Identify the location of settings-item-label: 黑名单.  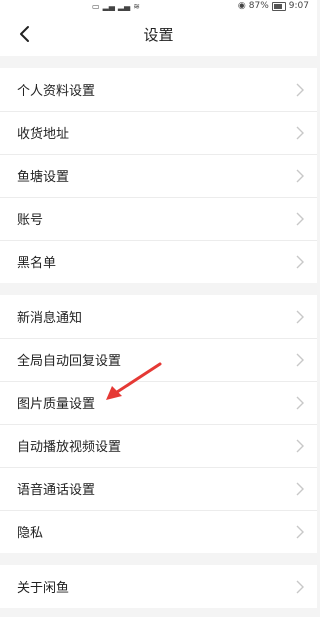
(37, 263).